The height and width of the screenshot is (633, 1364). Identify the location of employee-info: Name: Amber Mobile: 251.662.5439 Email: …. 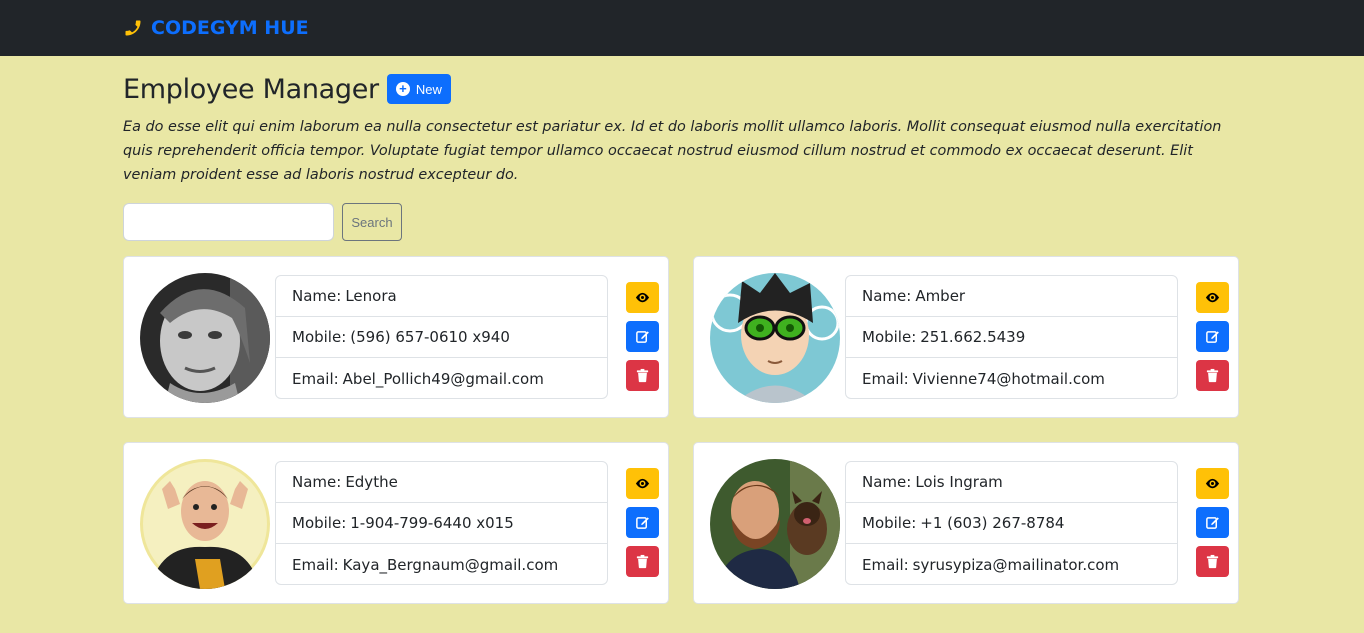
(1011, 337).